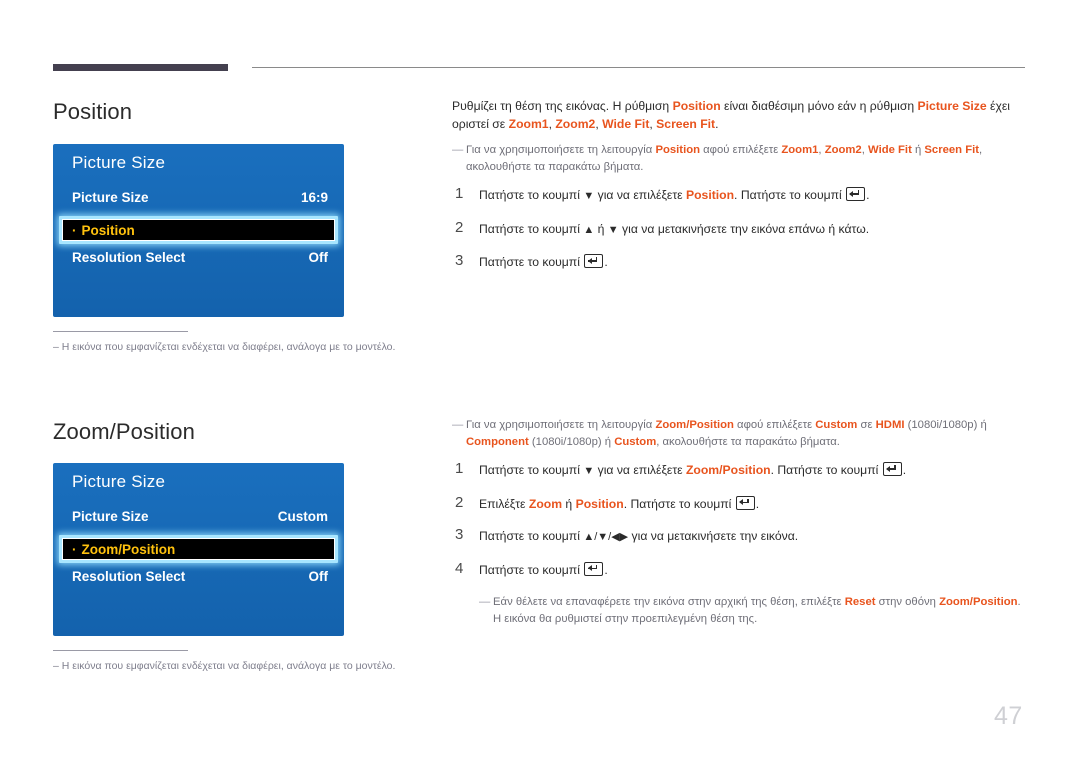  I want to click on arrow-up-icon: ▲, so click(589, 229).